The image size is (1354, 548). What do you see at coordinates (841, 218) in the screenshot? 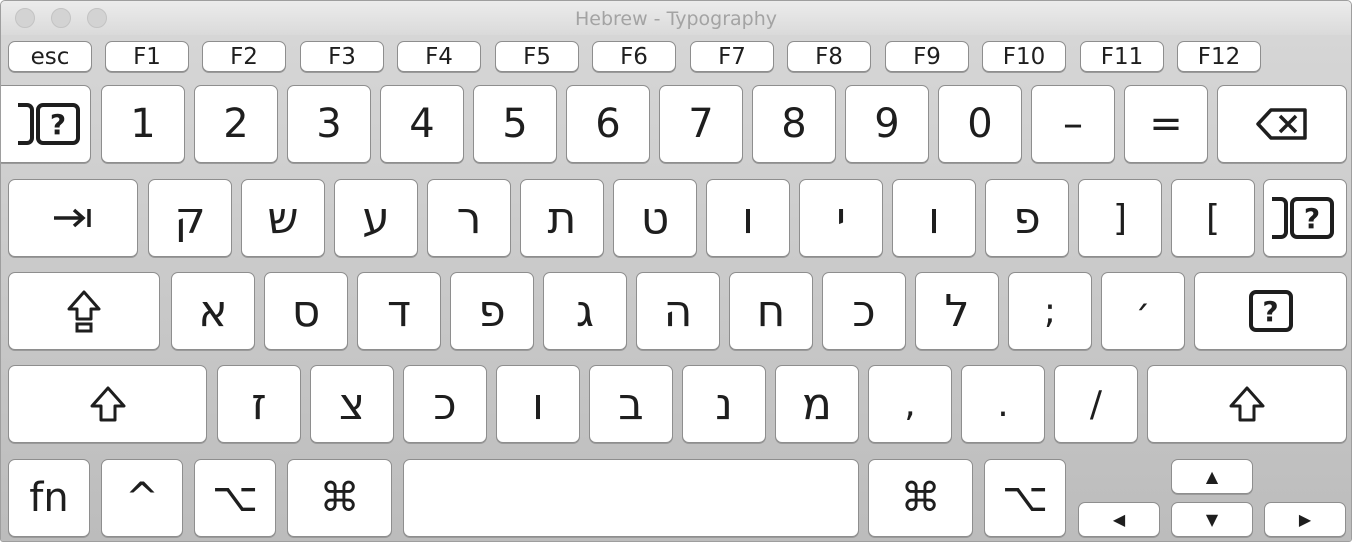
I see `key-i: י` at bounding box center [841, 218].